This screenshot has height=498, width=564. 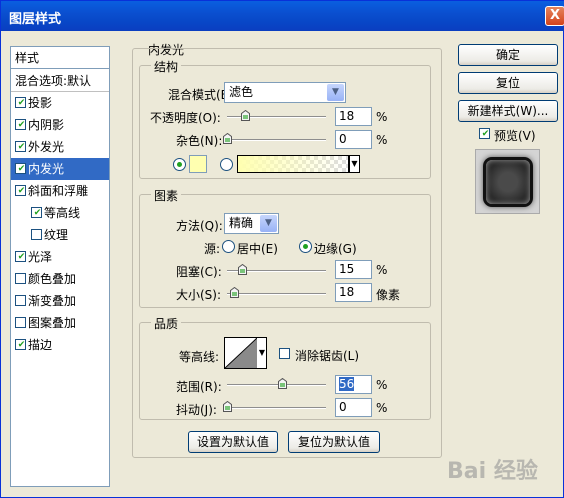 I want to click on sidebar-item: 纹理, so click(x=60, y=235).